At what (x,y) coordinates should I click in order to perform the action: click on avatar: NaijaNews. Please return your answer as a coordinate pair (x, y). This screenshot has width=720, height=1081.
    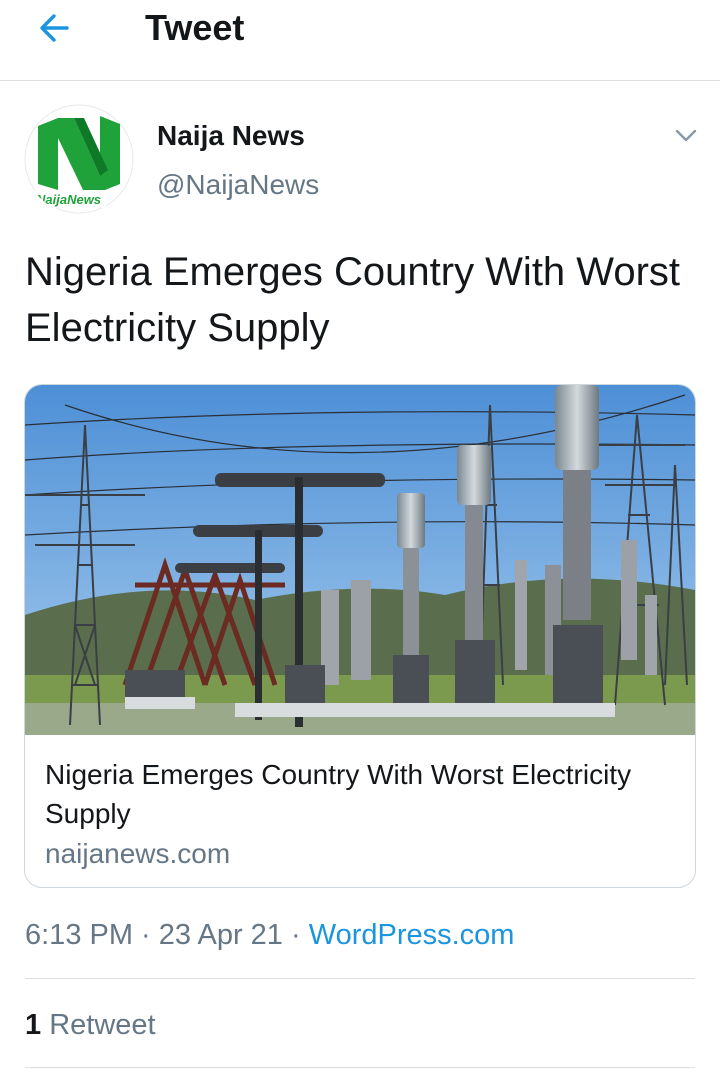
    Looking at the image, I should click on (79, 159).